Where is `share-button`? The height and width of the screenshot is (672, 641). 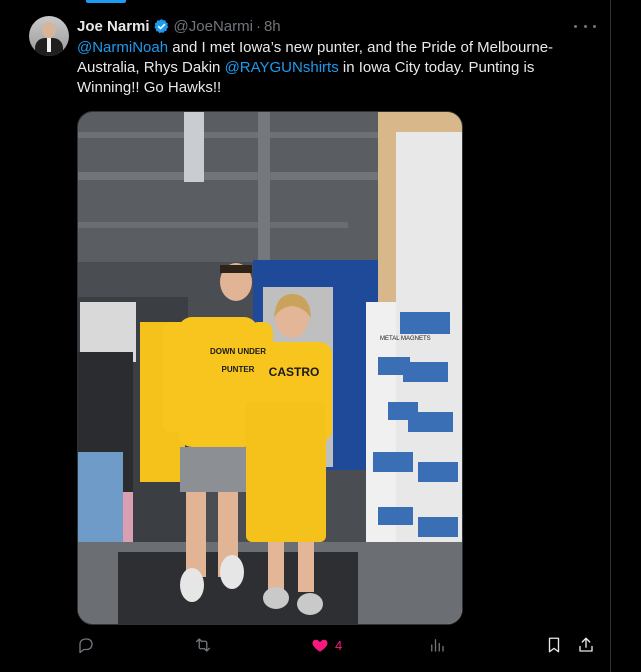 share-button is located at coordinates (586, 645).